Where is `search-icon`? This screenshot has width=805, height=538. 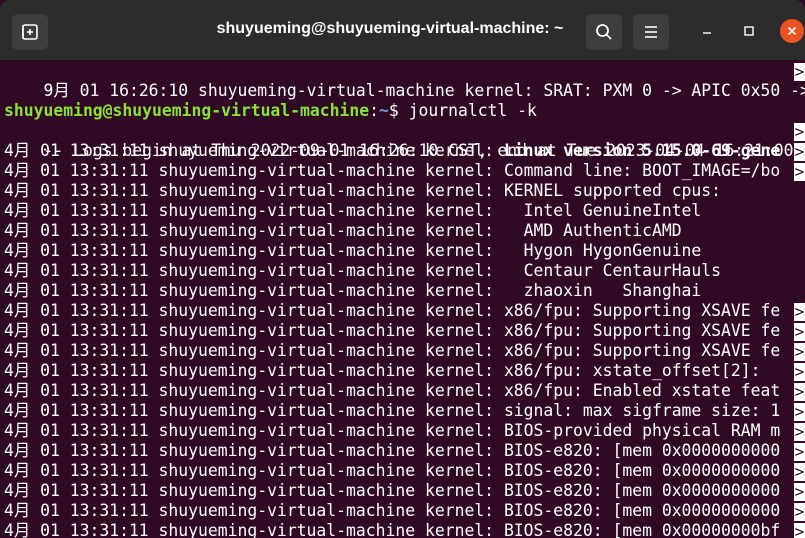
search-icon is located at coordinates (604, 32).